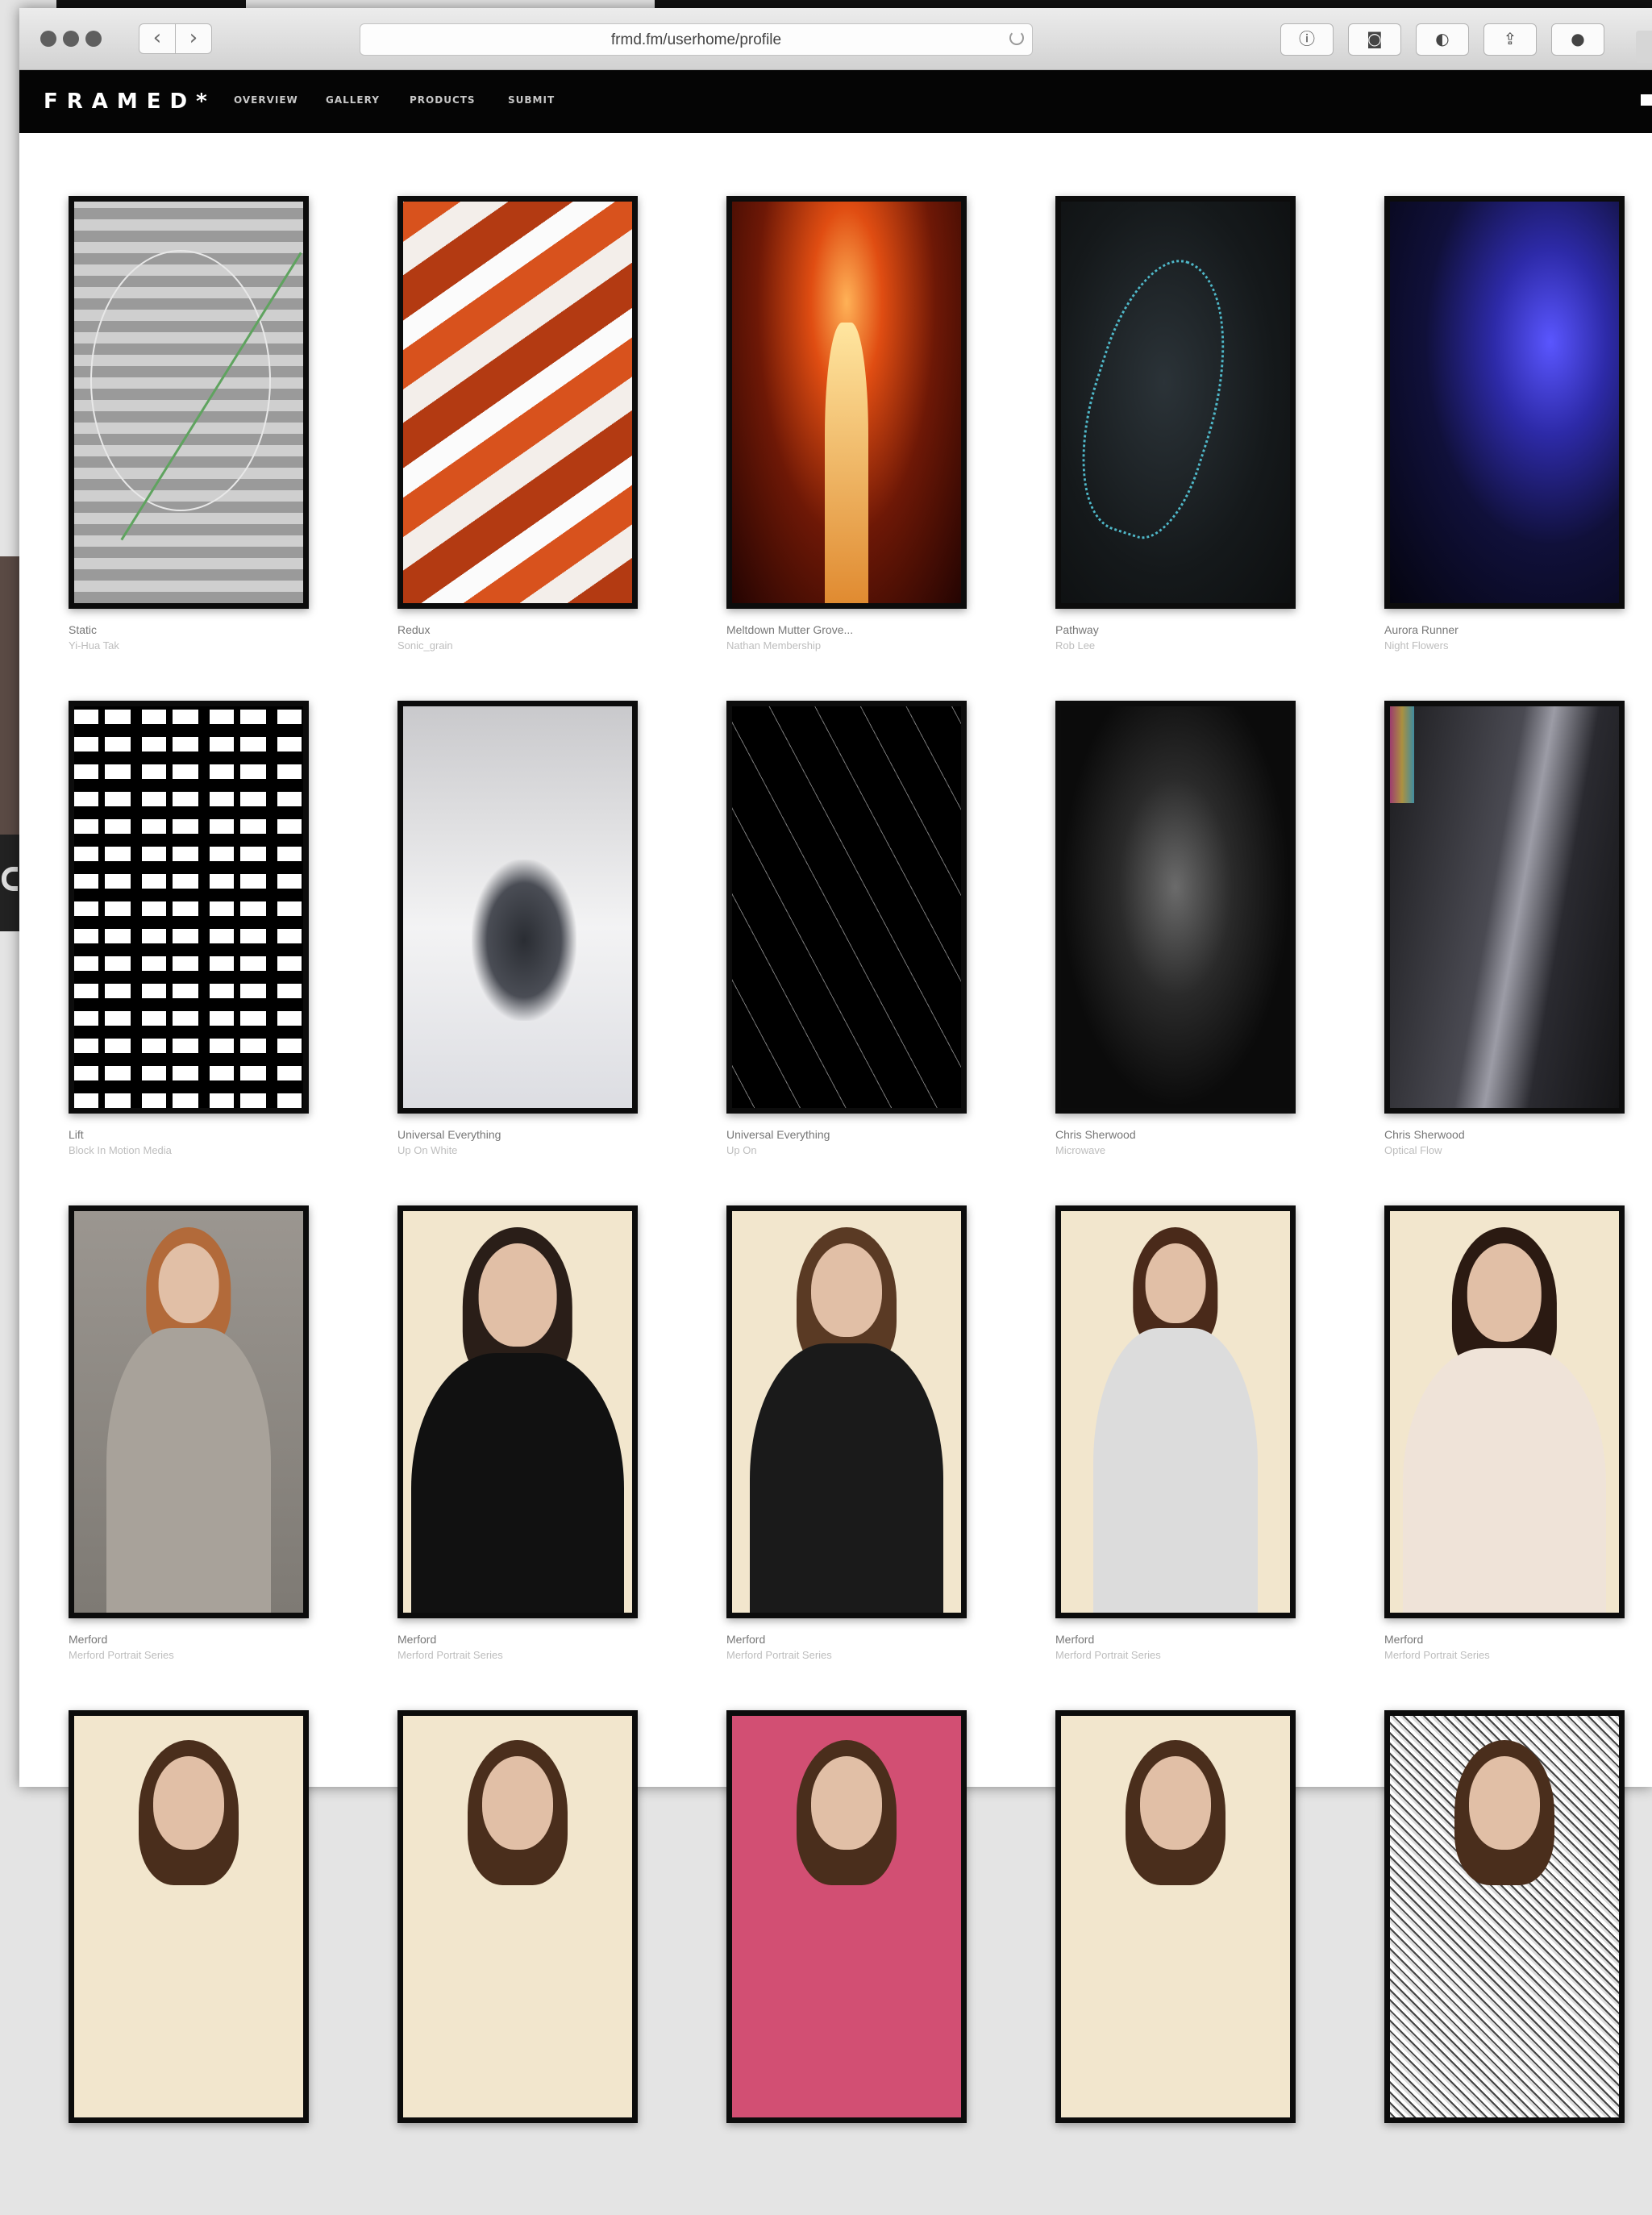  I want to click on site-logo: FRAMED*, so click(130, 102).